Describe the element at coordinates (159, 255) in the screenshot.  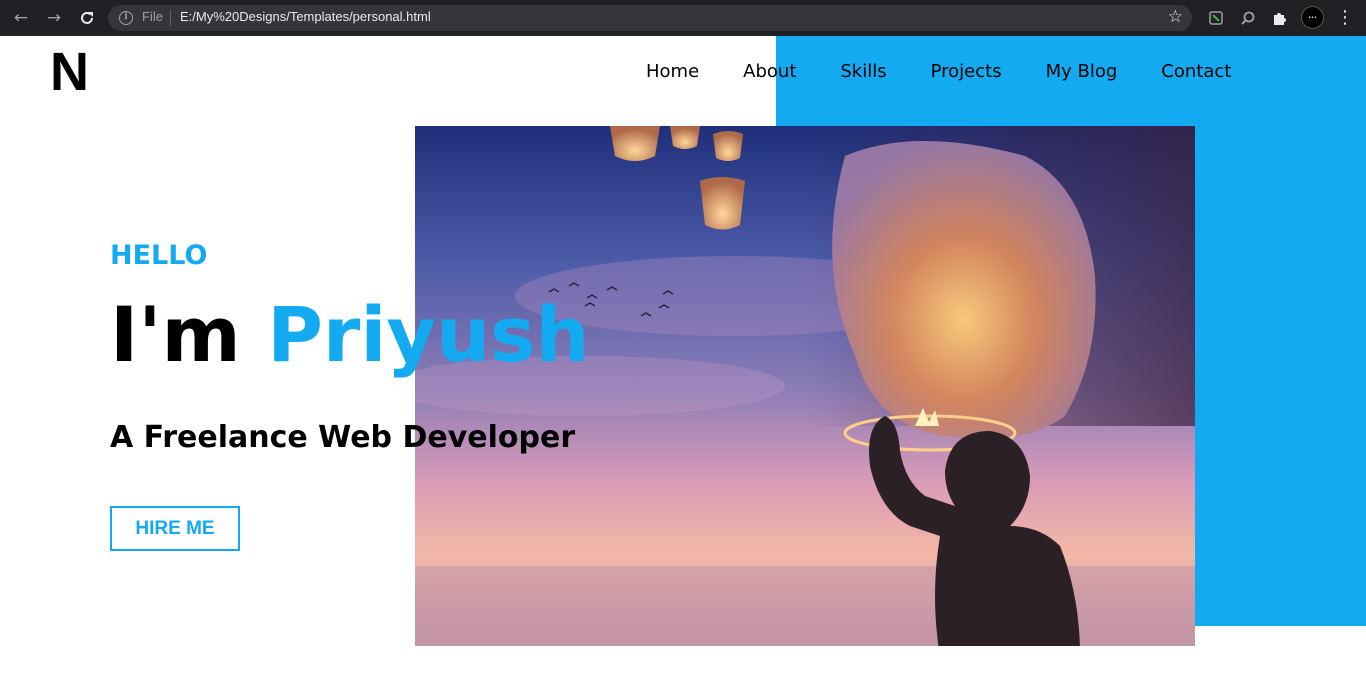
I see `hero-greeting: HELLO` at that location.